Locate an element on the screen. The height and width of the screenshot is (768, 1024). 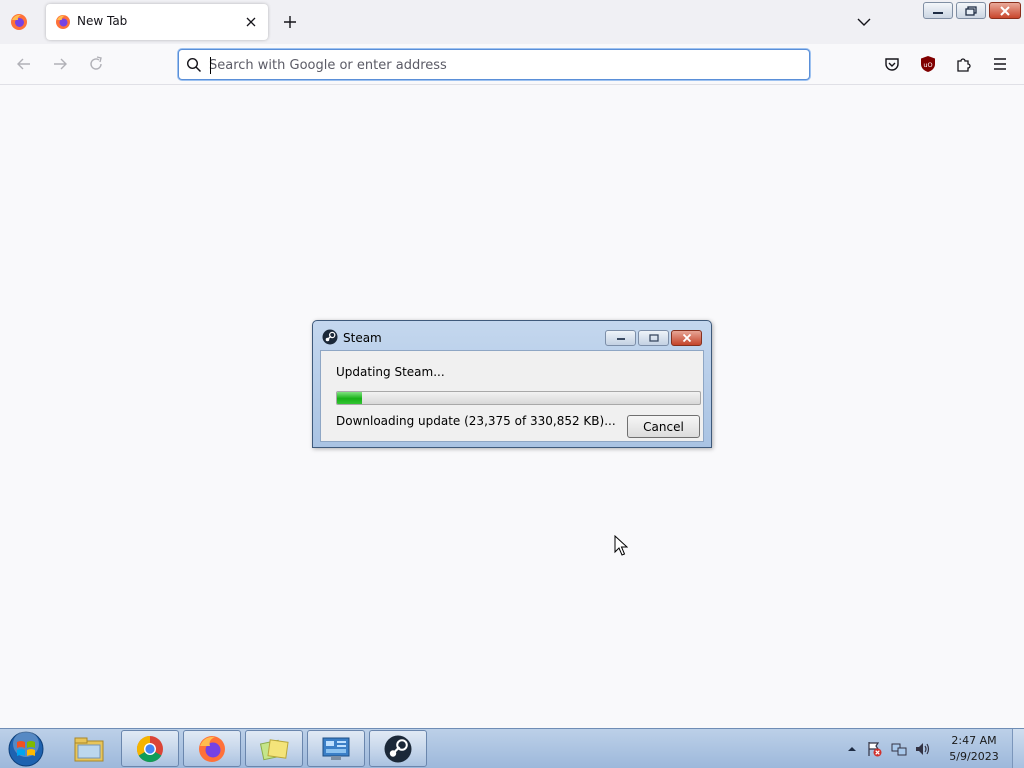
dialog-minimize-button is located at coordinates (620, 338).